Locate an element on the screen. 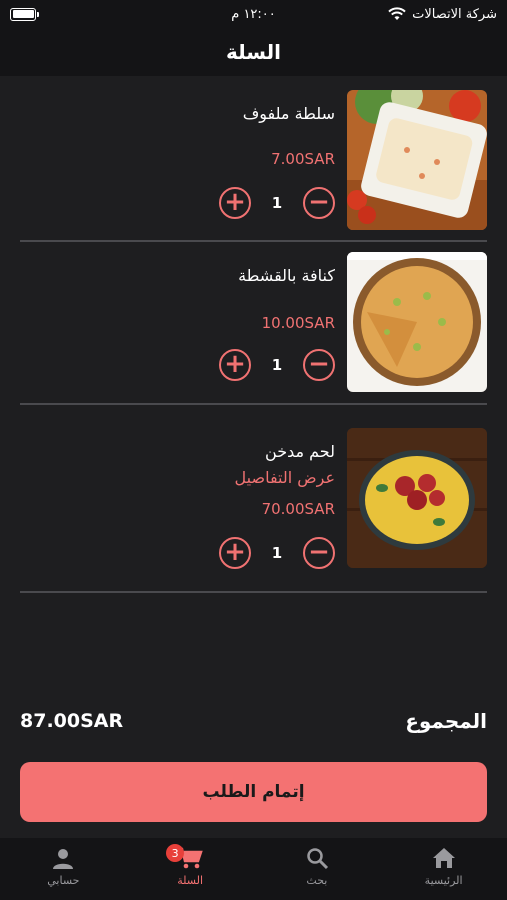 The height and width of the screenshot is (900, 507). checkout-button: إتمام الطلب is located at coordinates (253, 792).